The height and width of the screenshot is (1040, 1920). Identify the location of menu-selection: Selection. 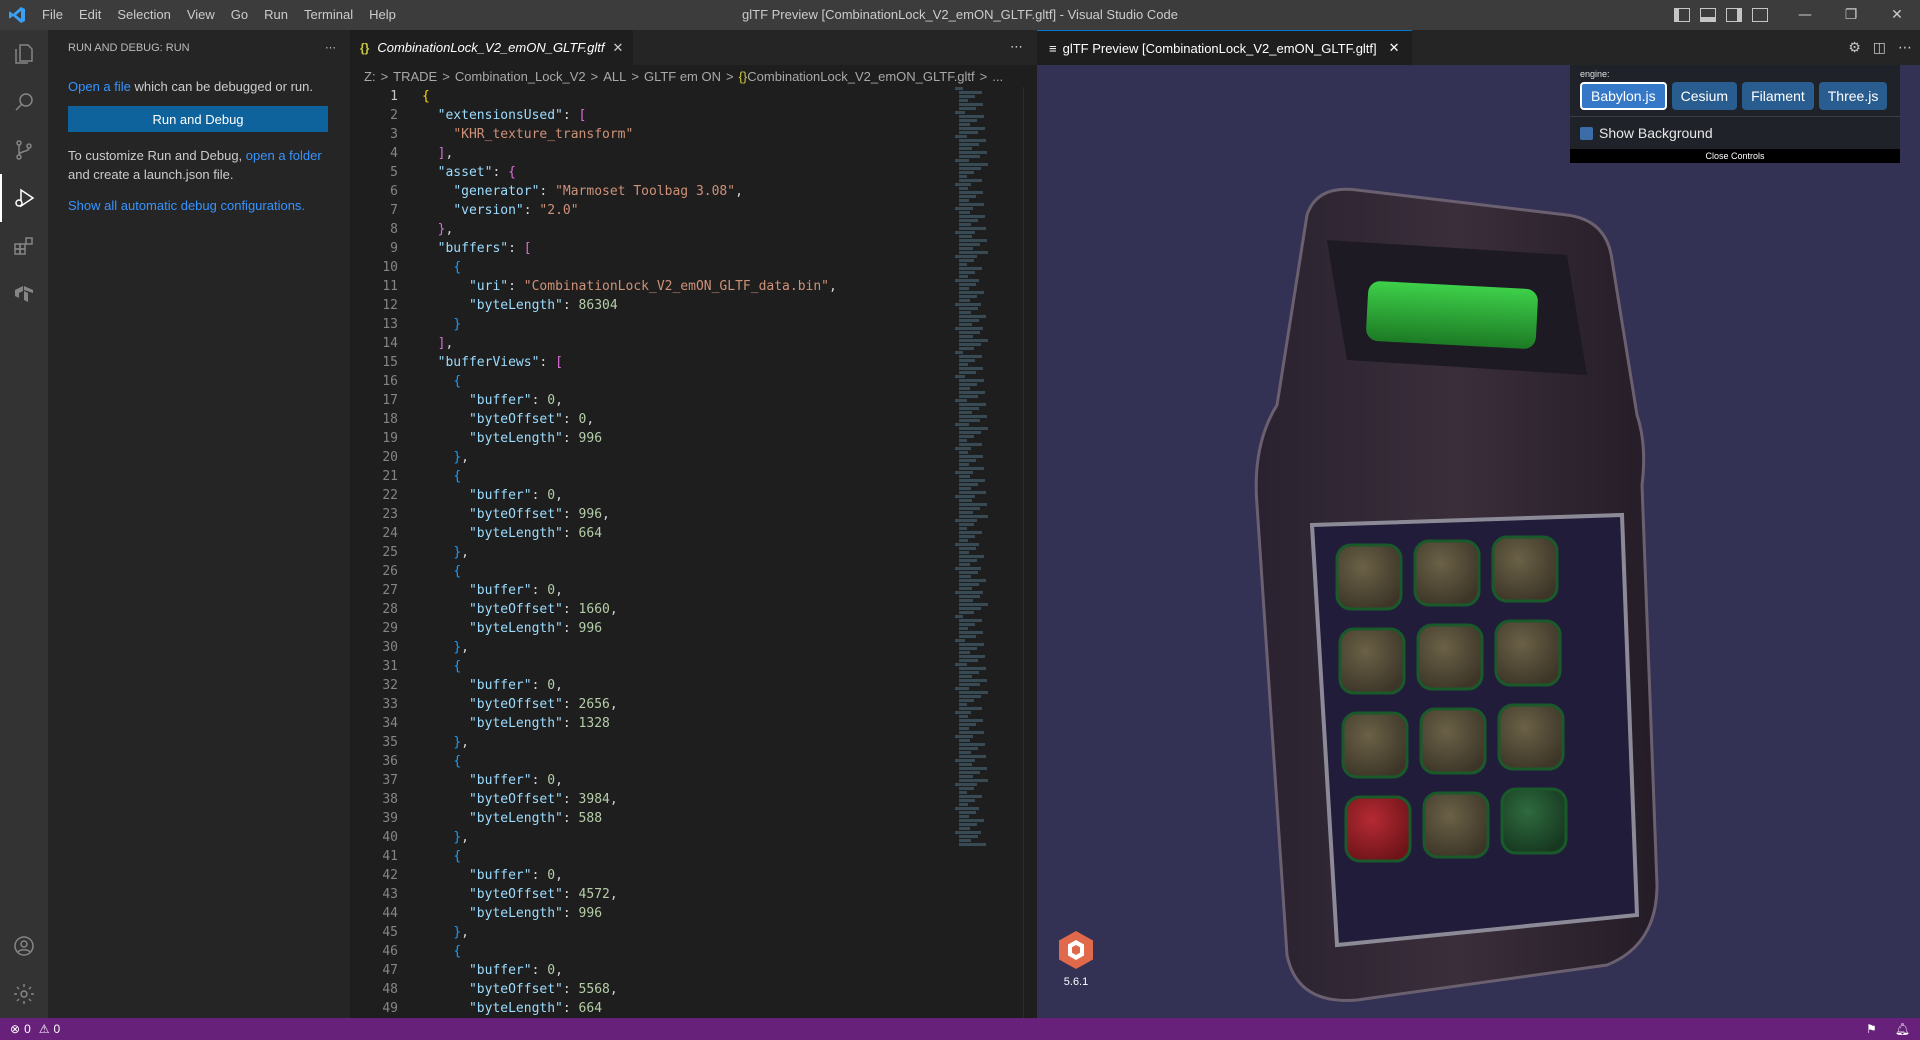
(143, 15).